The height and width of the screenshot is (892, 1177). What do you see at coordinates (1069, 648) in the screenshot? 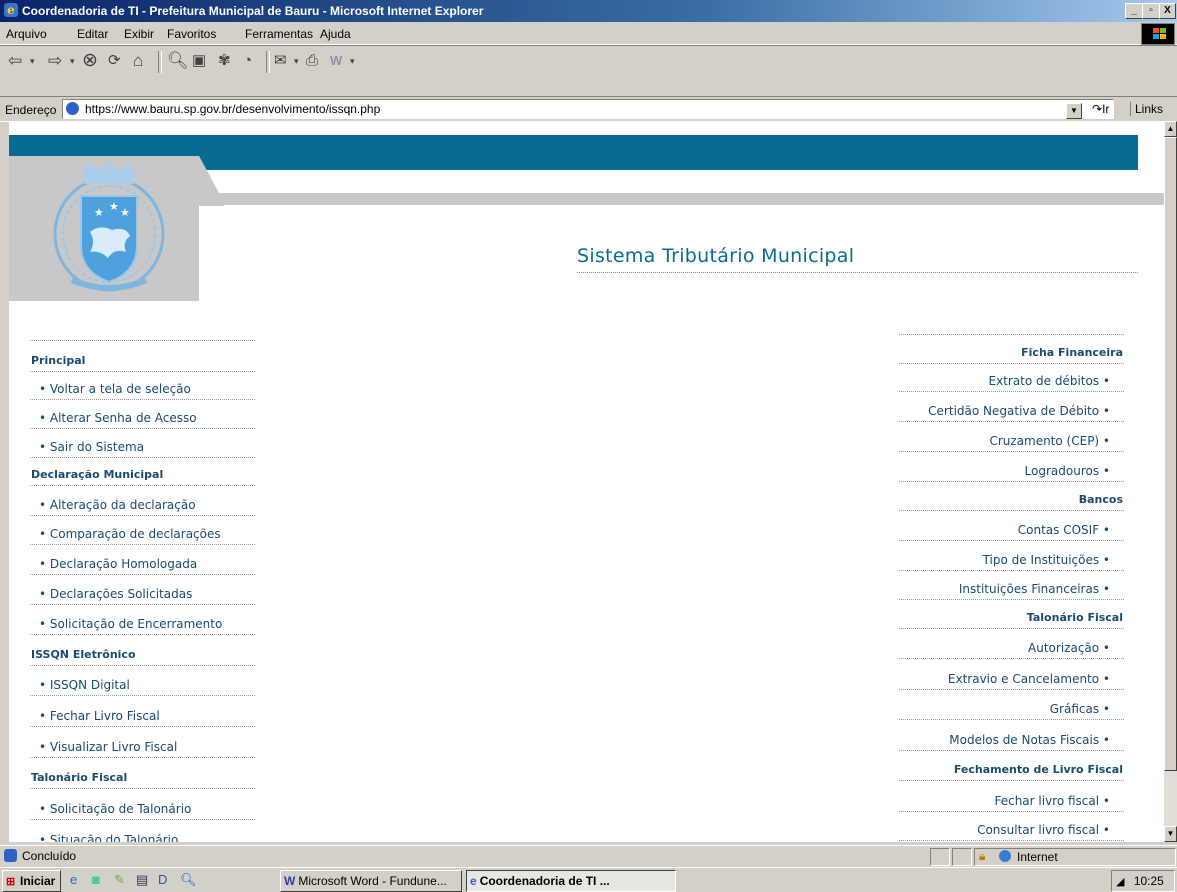
I see `right-menu-item: Autorização •` at bounding box center [1069, 648].